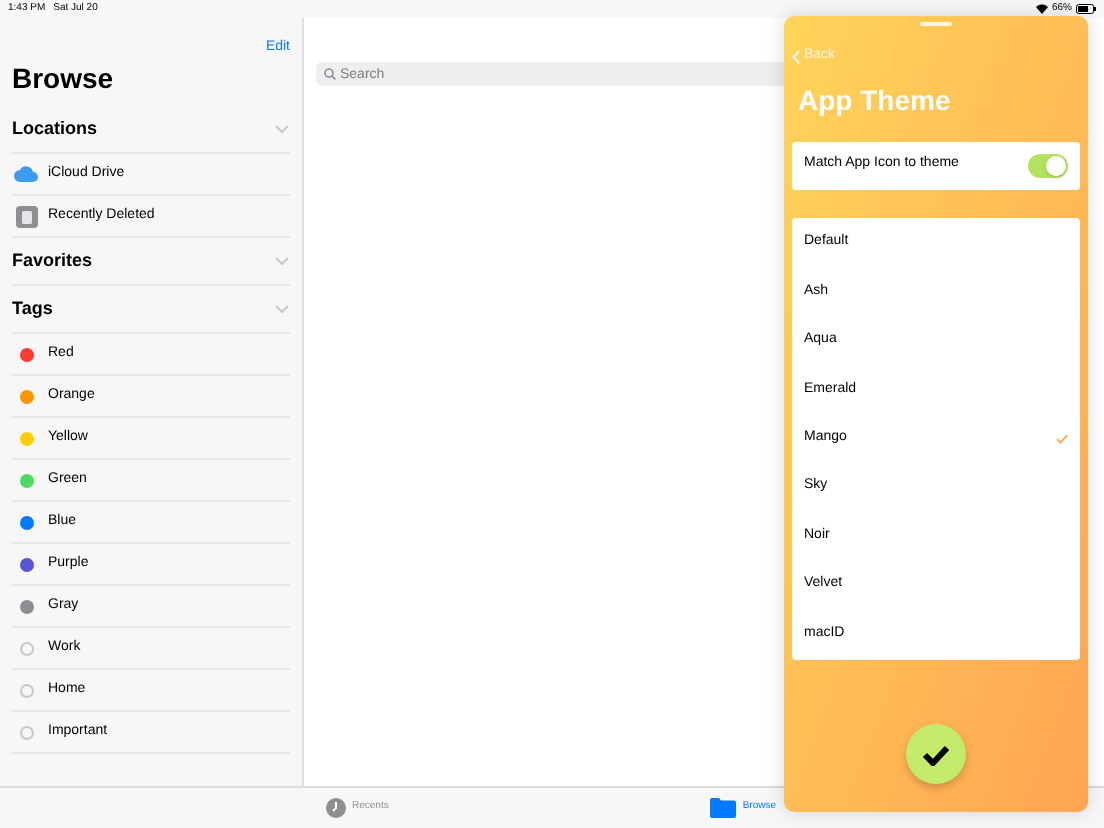  Describe the element at coordinates (26, 174) in the screenshot. I see `cloud-icon` at that location.